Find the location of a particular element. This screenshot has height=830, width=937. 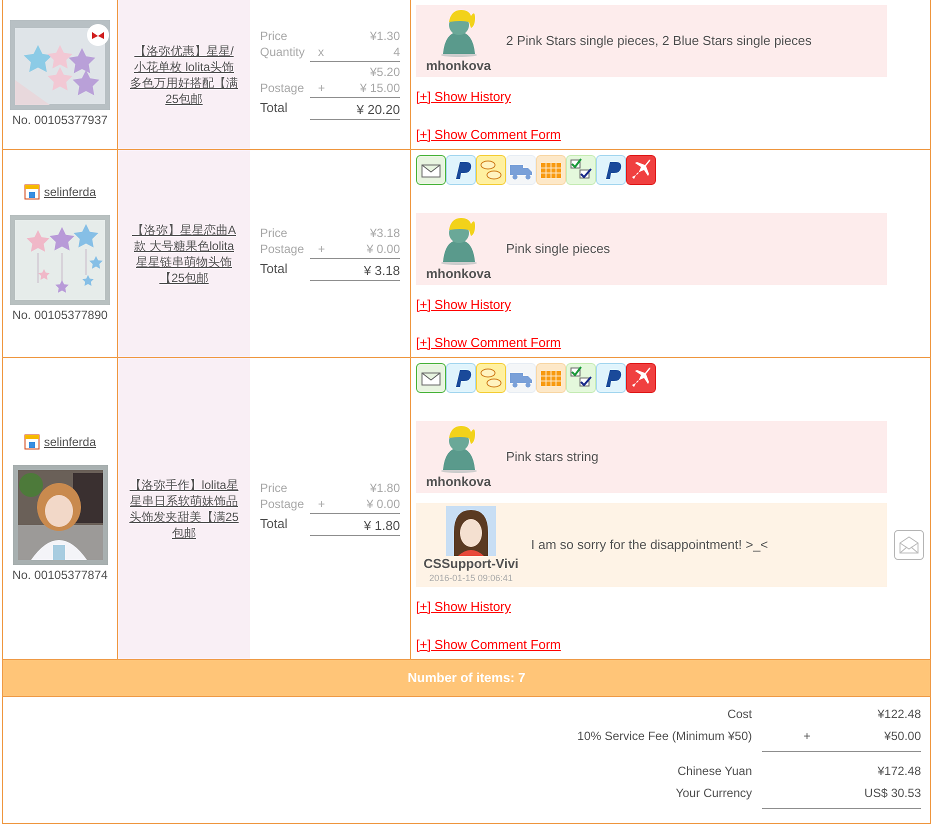

summary-label: Your Currency is located at coordinates (713, 793).